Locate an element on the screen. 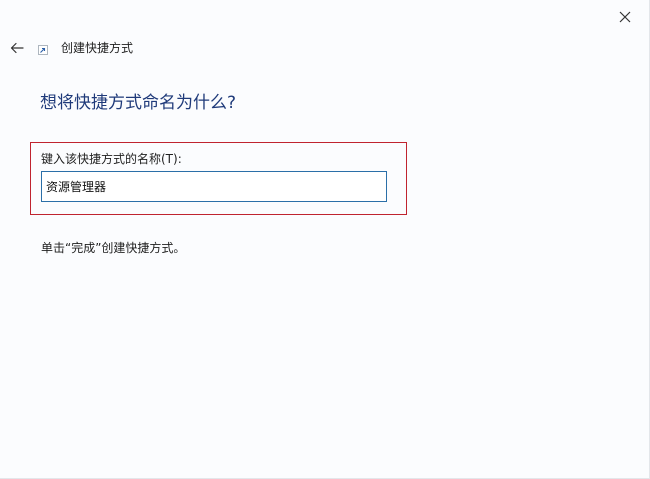 Image resolution: width=650 pixels, height=479 pixels. wizard-title: 创建快捷方式 is located at coordinates (97, 48).